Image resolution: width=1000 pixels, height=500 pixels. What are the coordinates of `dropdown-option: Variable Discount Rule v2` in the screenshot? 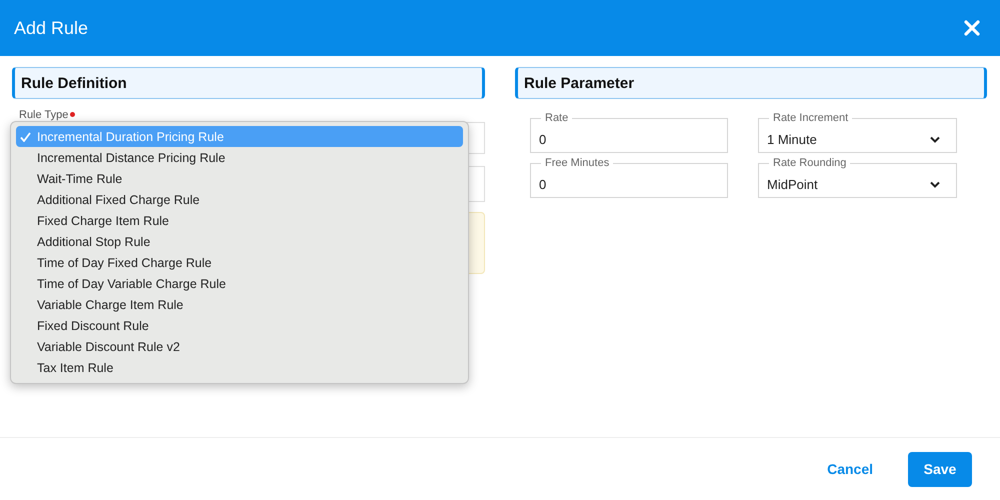 It's located at (239, 346).